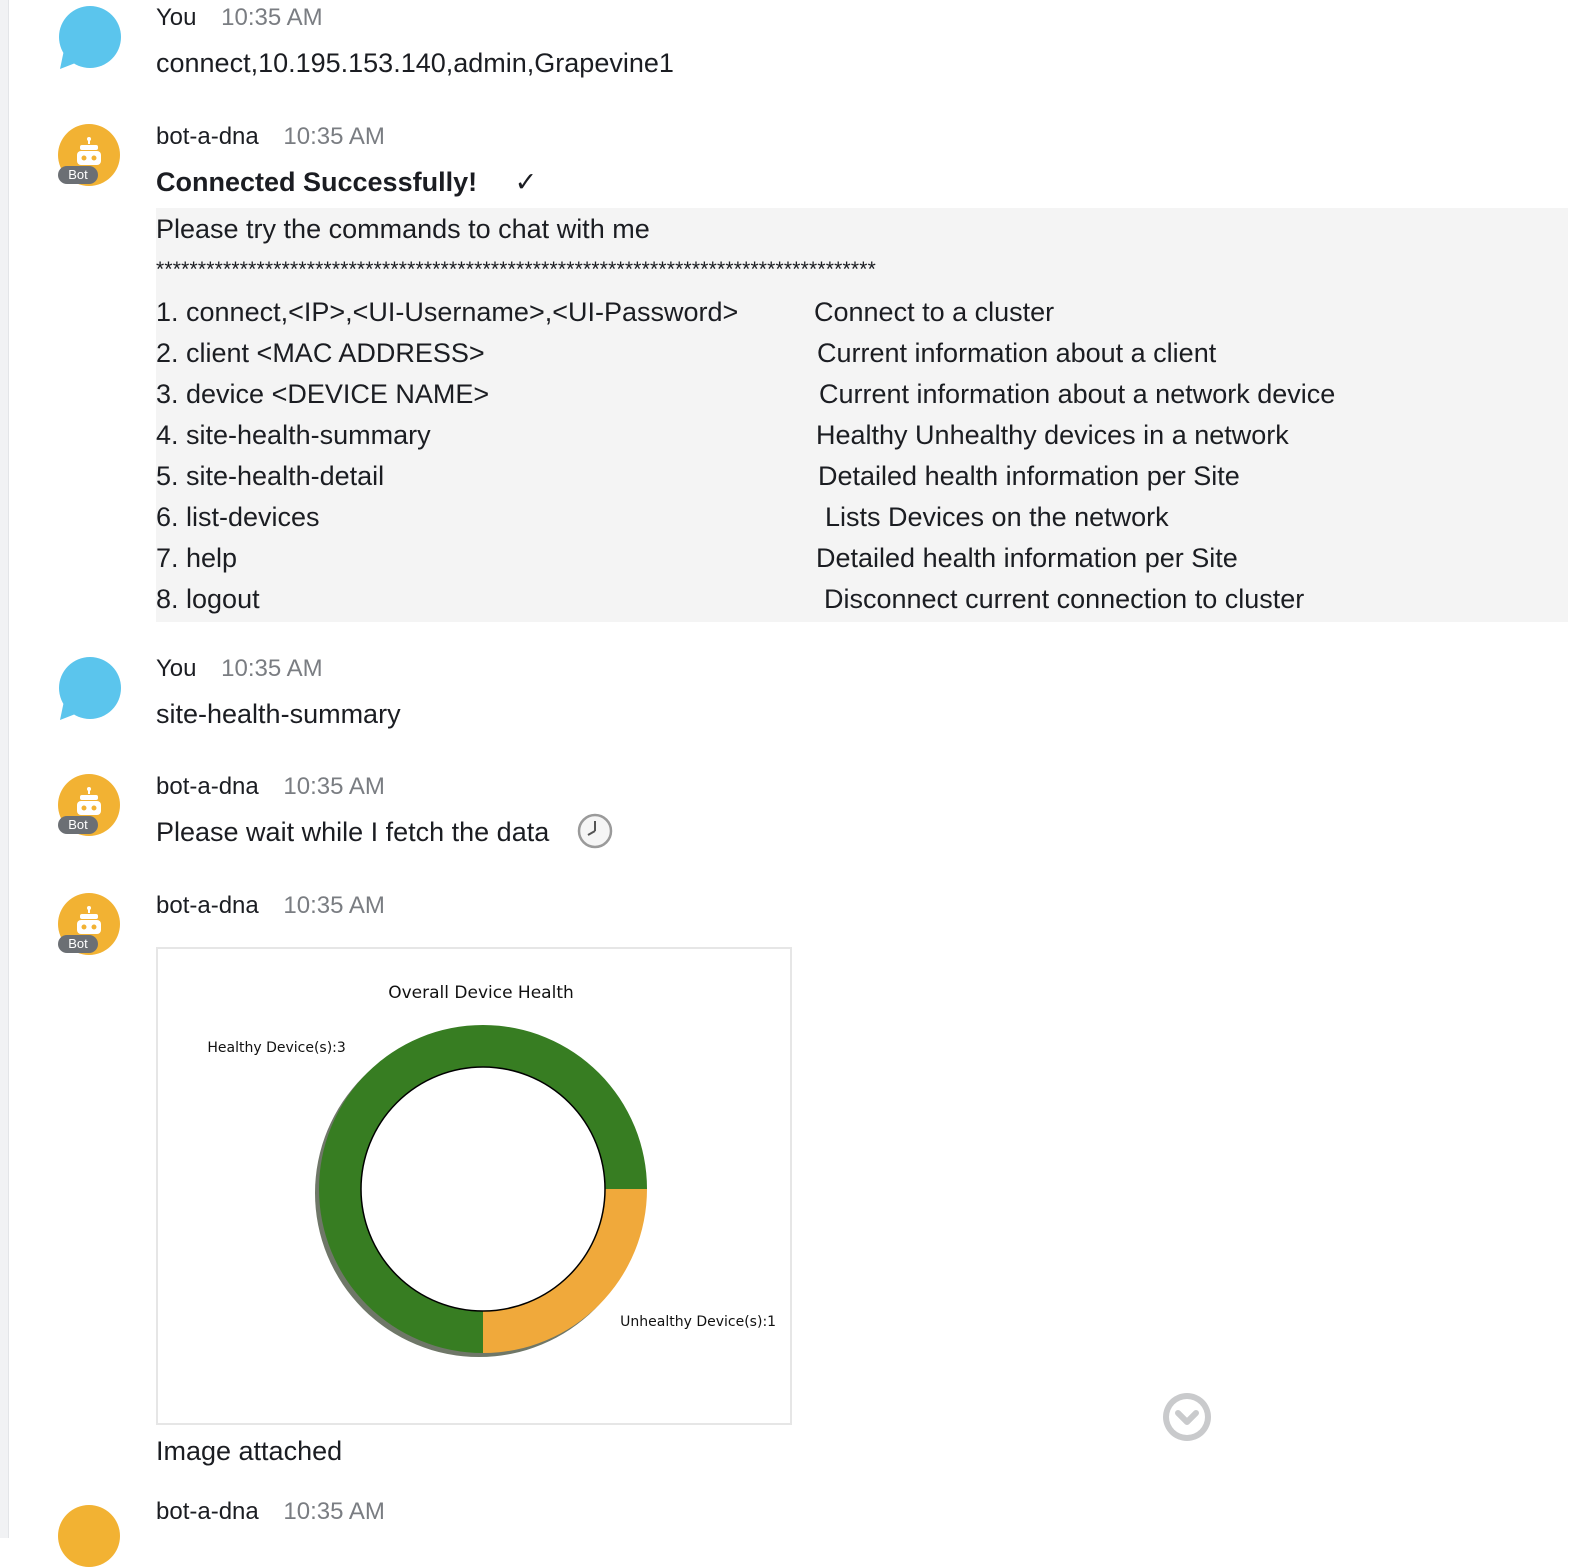 The height and width of the screenshot is (1567, 1594). I want to click on slice-label-healthy: Healthy Device(s):3, so click(276, 1048).